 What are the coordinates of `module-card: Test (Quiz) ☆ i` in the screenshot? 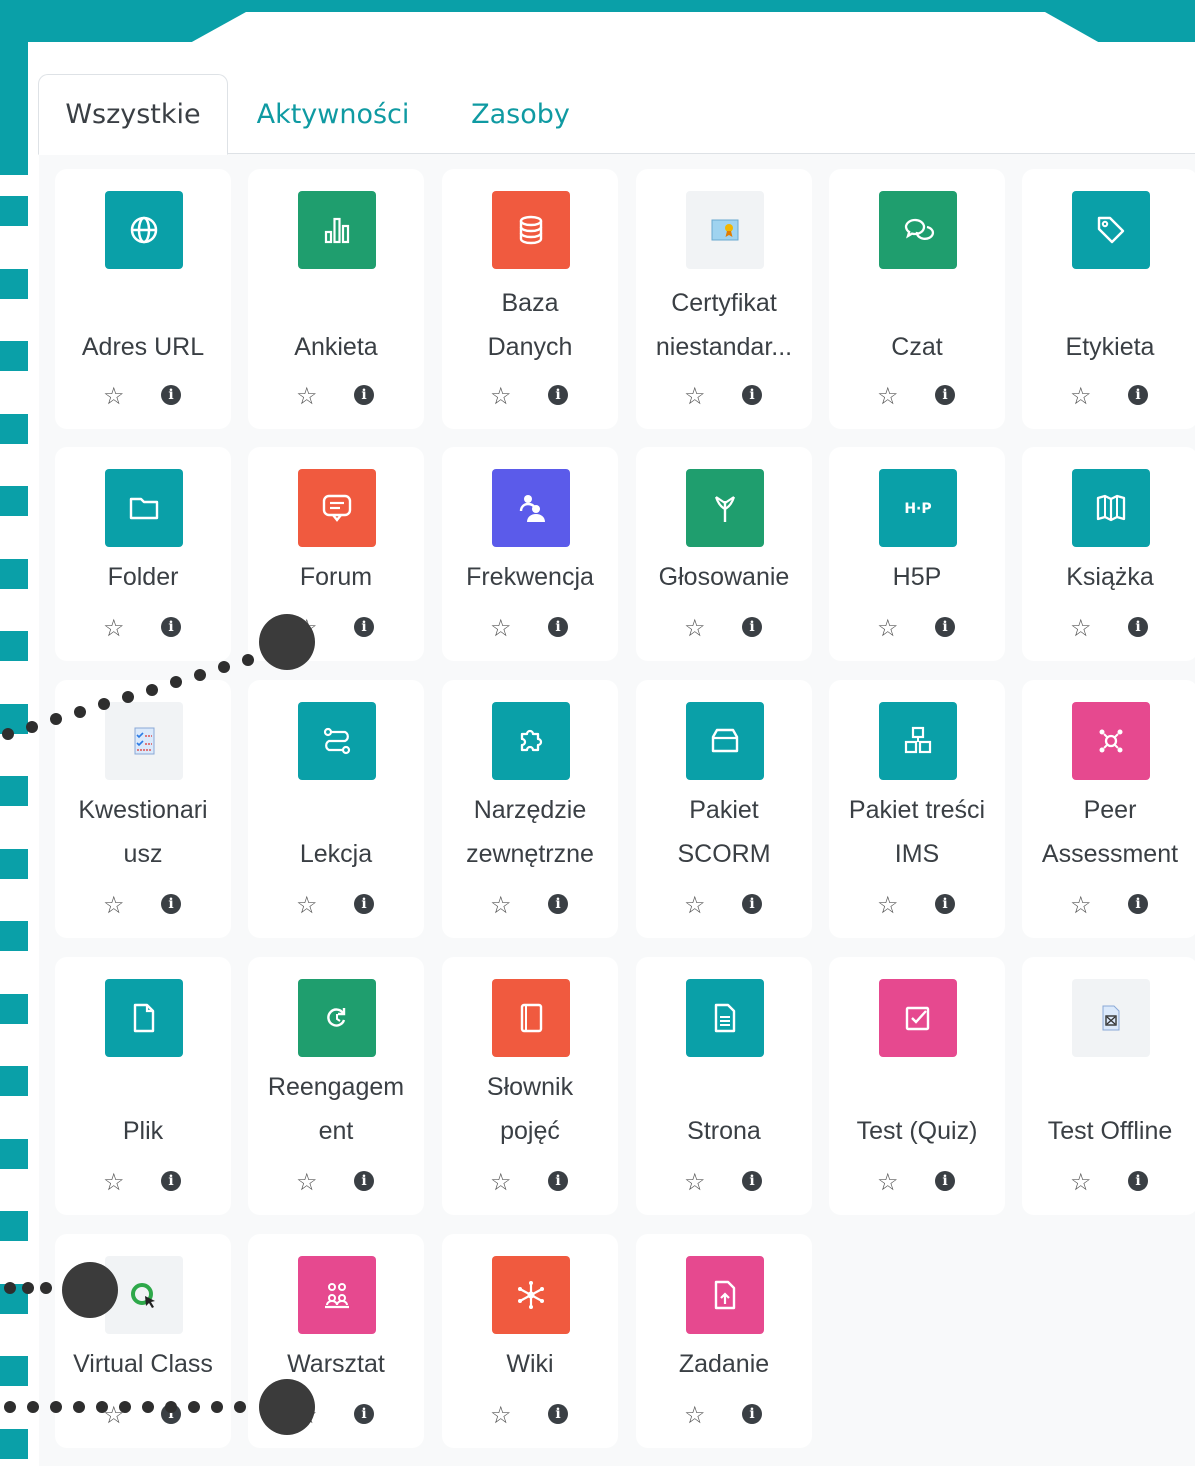 It's located at (917, 1086).